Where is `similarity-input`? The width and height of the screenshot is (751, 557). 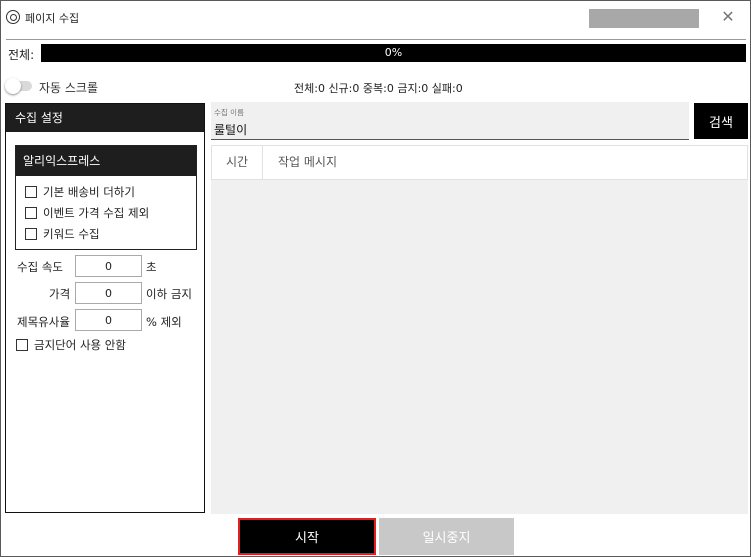 similarity-input is located at coordinates (108, 320).